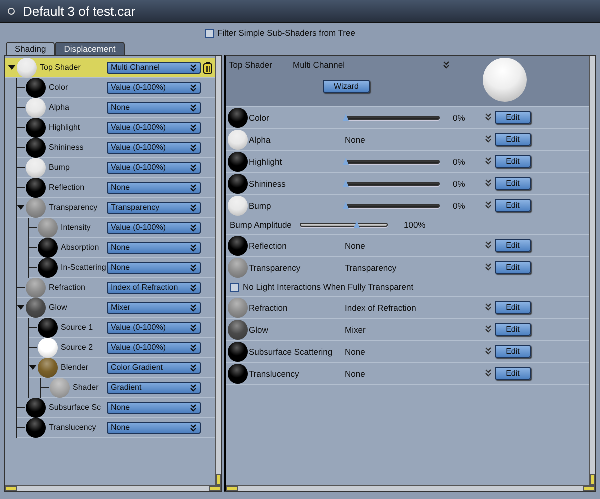  I want to click on shader-dropdown: Color Gradient, so click(154, 368).